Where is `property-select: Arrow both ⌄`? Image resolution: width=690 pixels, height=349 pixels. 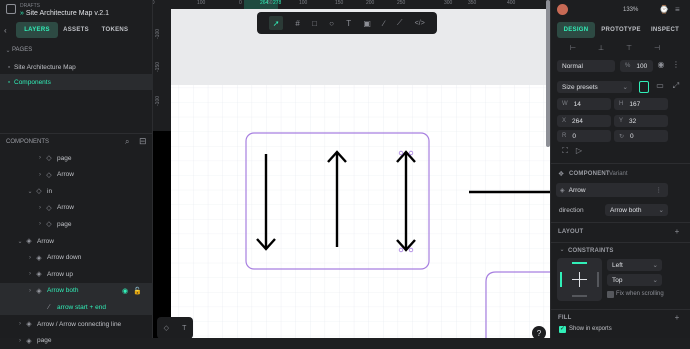
property-select: Arrow both ⌄ is located at coordinates (636, 210).